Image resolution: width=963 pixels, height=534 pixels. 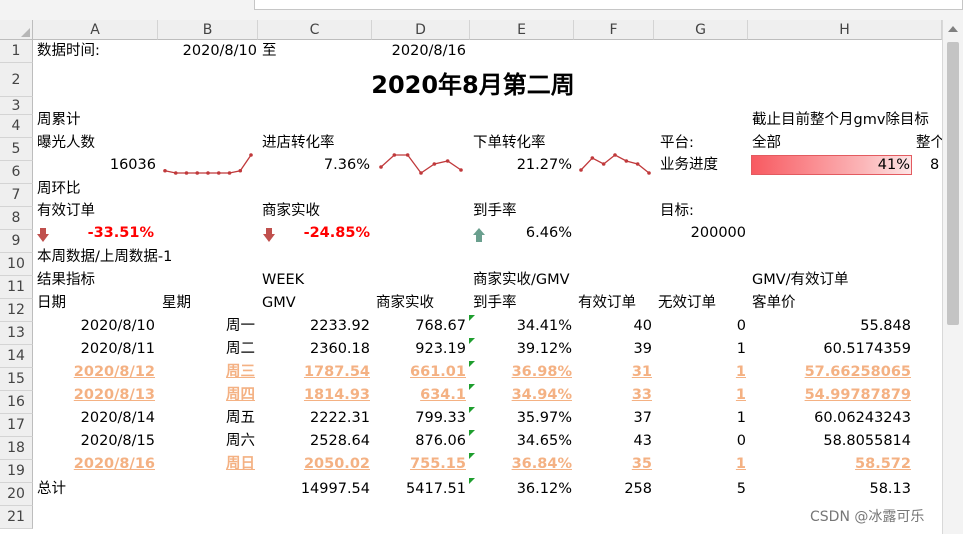 What do you see at coordinates (208, 418) in the screenshot?
I see `cell-weekday: 周五` at bounding box center [208, 418].